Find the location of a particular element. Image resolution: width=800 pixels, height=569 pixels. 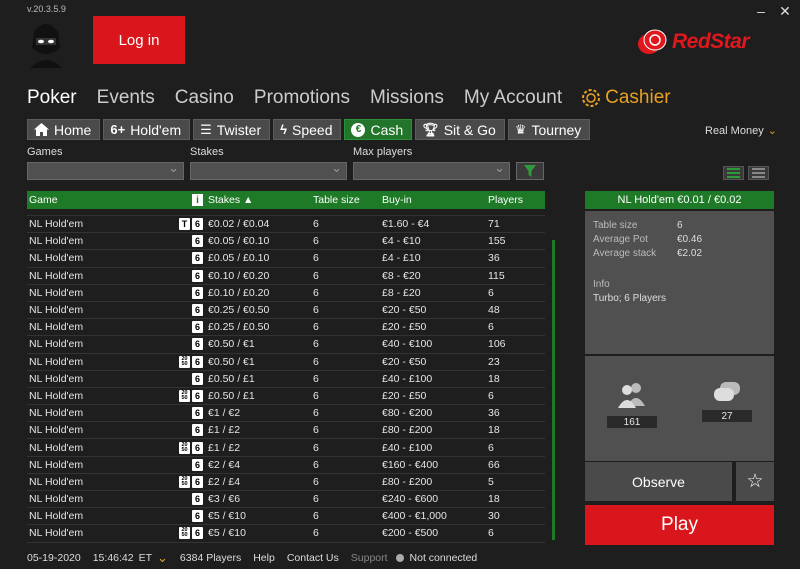

detail-table-size: 6 is located at coordinates (680, 225).